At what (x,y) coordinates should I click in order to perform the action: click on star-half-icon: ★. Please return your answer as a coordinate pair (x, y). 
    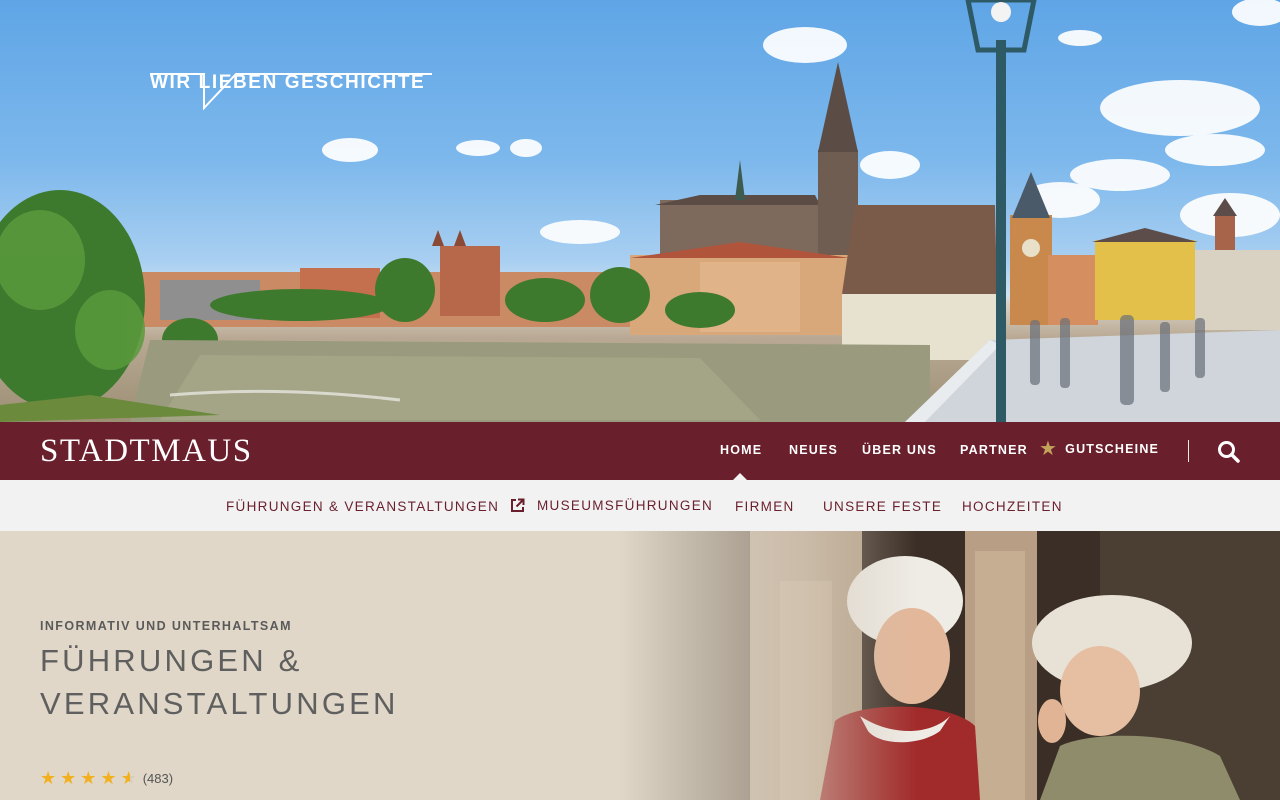
    Looking at the image, I should click on (128, 778).